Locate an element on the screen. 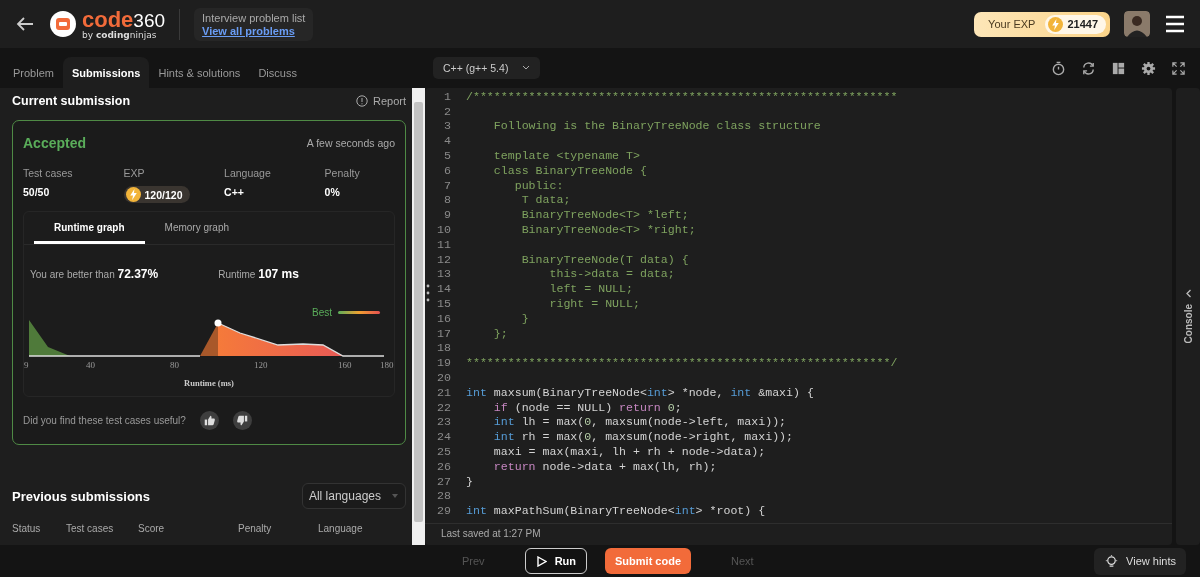 The height and width of the screenshot is (577, 1200). code-line: if (node == NULL) return 0; is located at coordinates (587, 407).